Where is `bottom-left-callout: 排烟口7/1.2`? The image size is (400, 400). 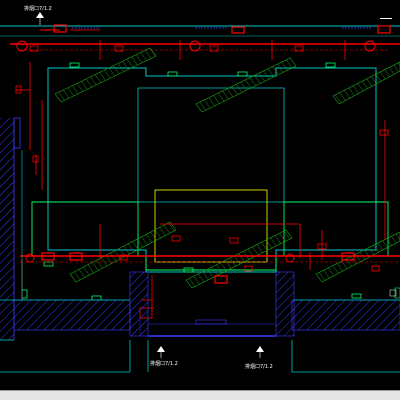 bottom-left-callout: 排烟口7/1.2 is located at coordinates (164, 356).